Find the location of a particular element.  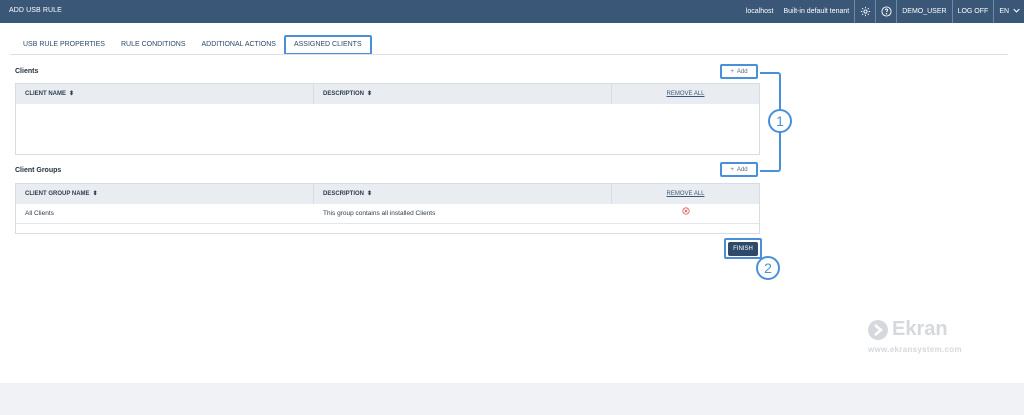

tab-usb-rule-properties: USB RULE PROPERTIES is located at coordinates (64, 45).